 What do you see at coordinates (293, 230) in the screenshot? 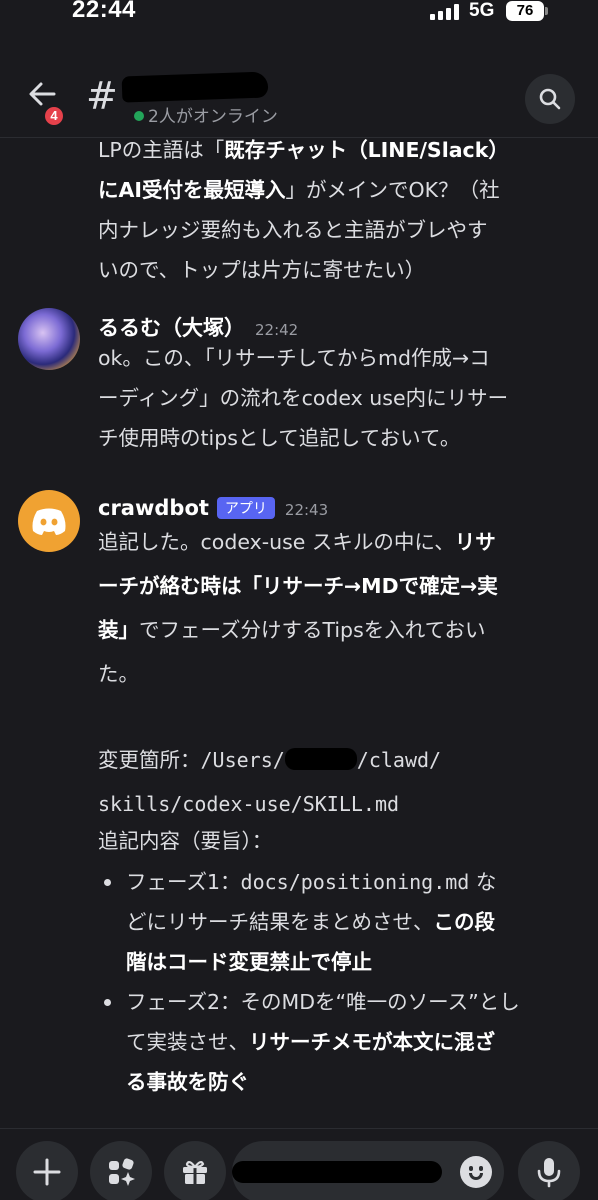
I see `message-line: 内ナレッジ要約も入れると主語がブレやす` at bounding box center [293, 230].